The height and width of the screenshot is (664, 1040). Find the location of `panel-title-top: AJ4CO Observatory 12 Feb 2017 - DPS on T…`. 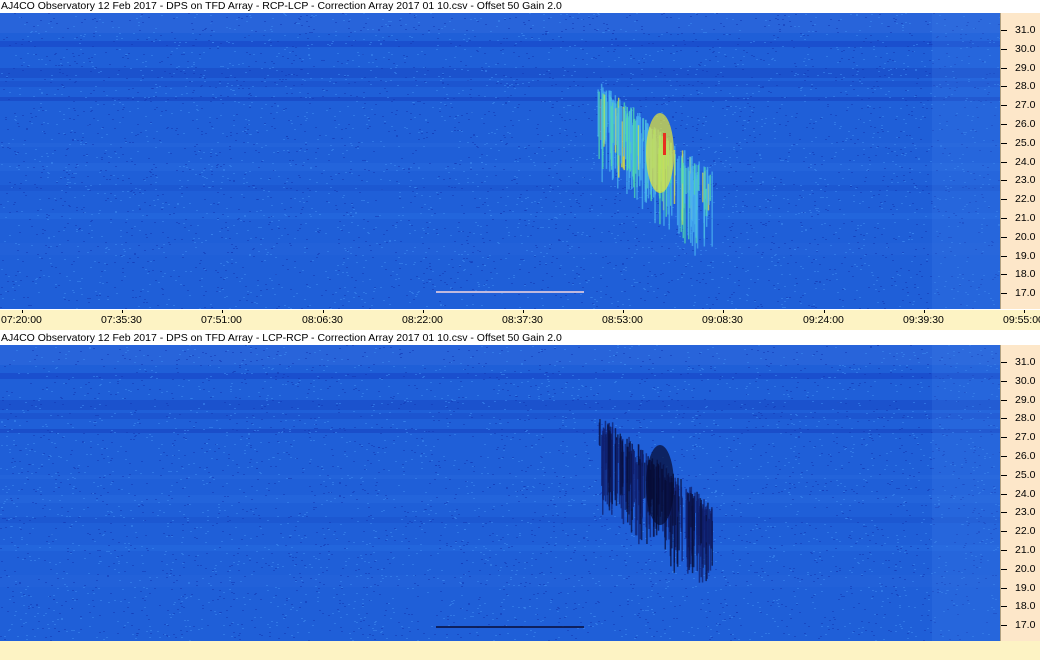

panel-title-top: AJ4CO Observatory 12 Feb 2017 - DPS on T… is located at coordinates (520, 6).